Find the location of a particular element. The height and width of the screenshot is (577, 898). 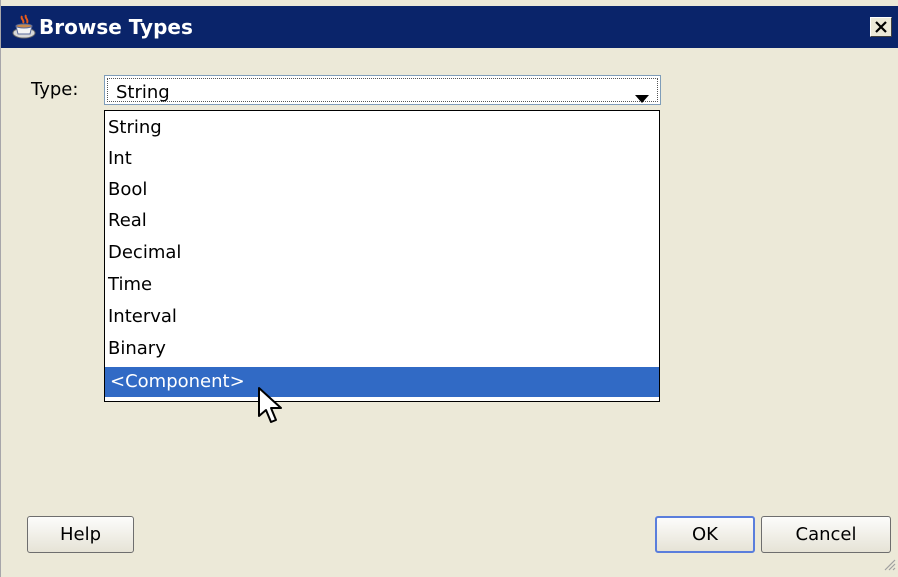

combo-selected-value: String is located at coordinates (143, 92).